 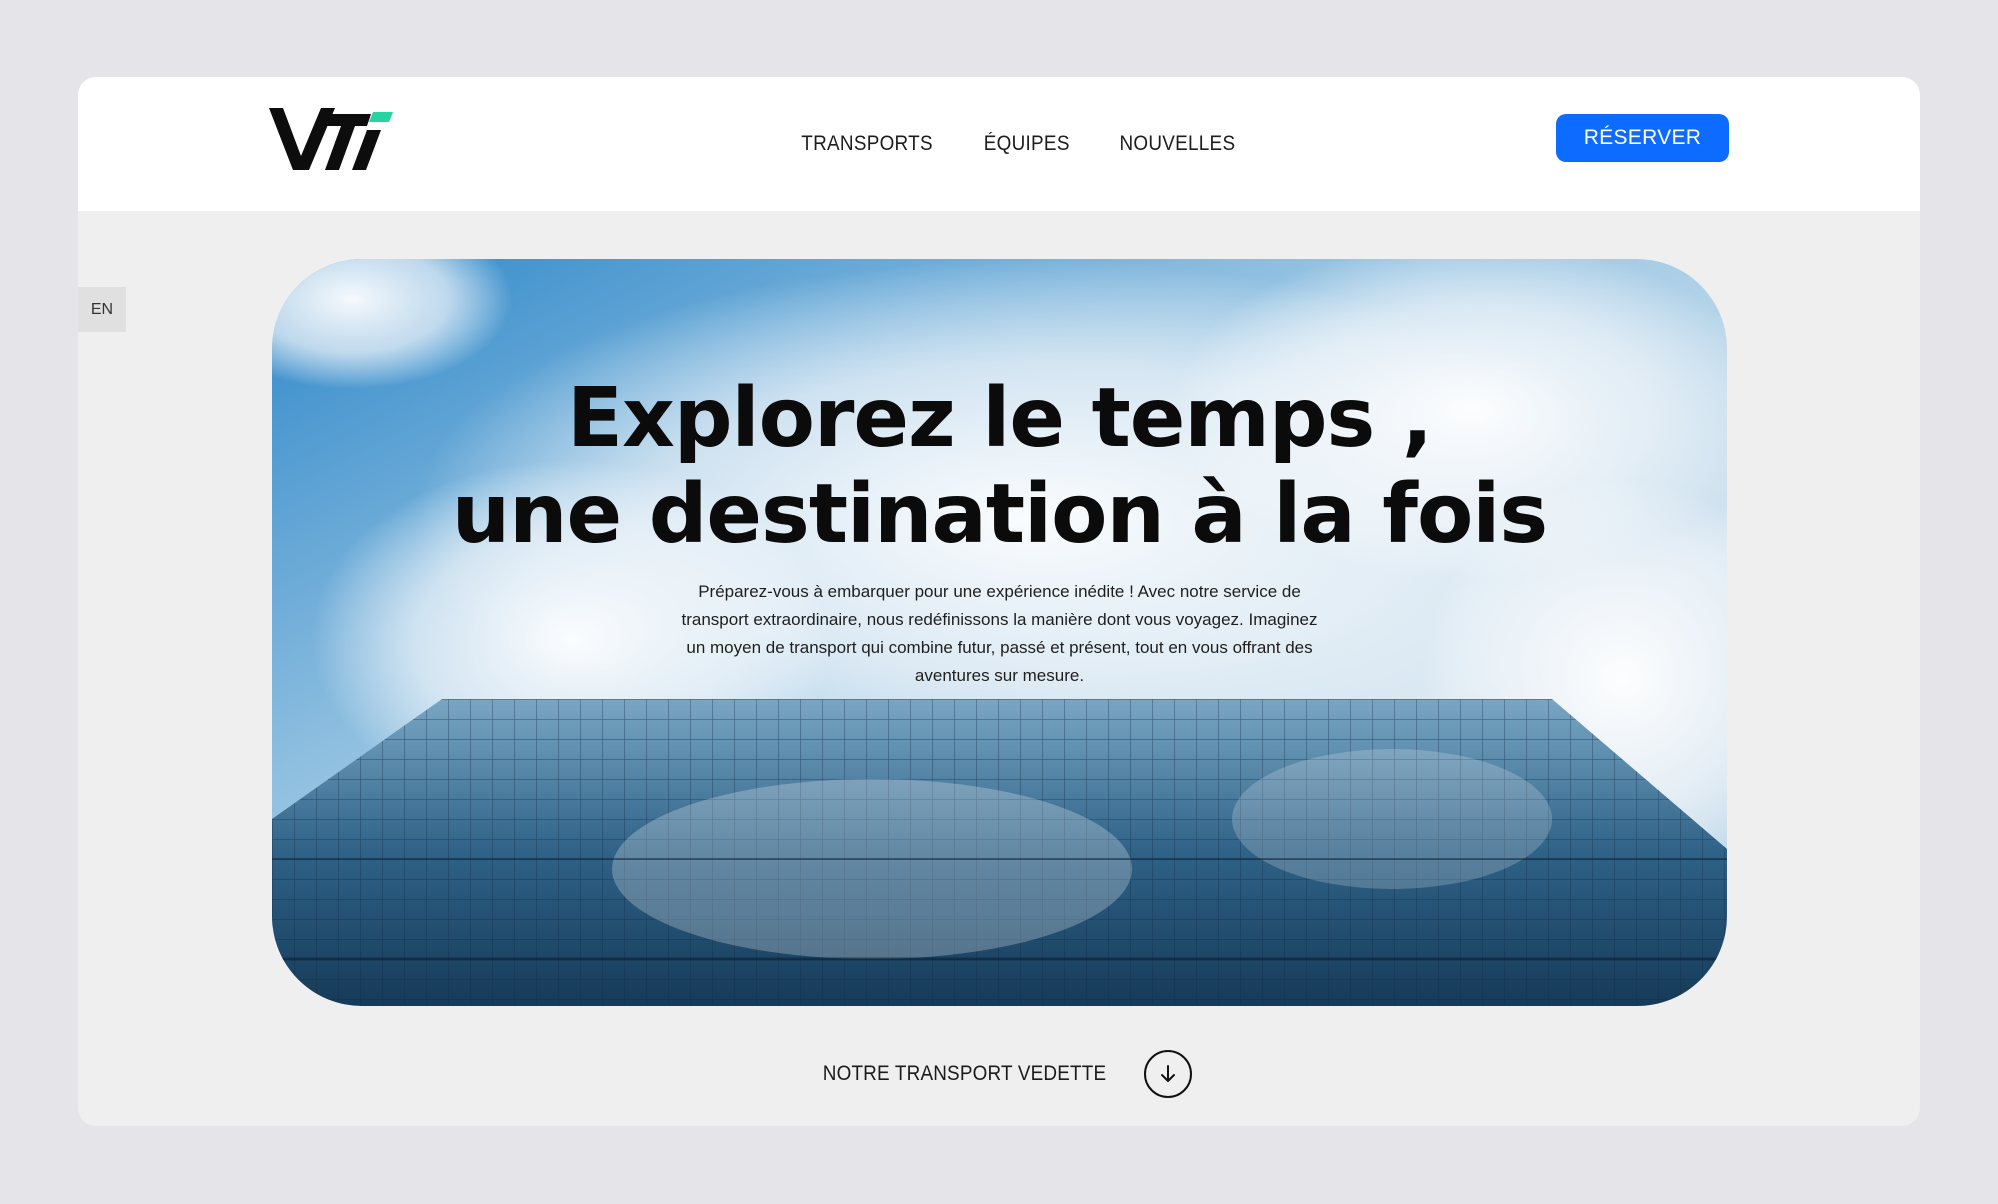 What do you see at coordinates (1642, 138) in the screenshot?
I see `reserver-button: RÉSERVER` at bounding box center [1642, 138].